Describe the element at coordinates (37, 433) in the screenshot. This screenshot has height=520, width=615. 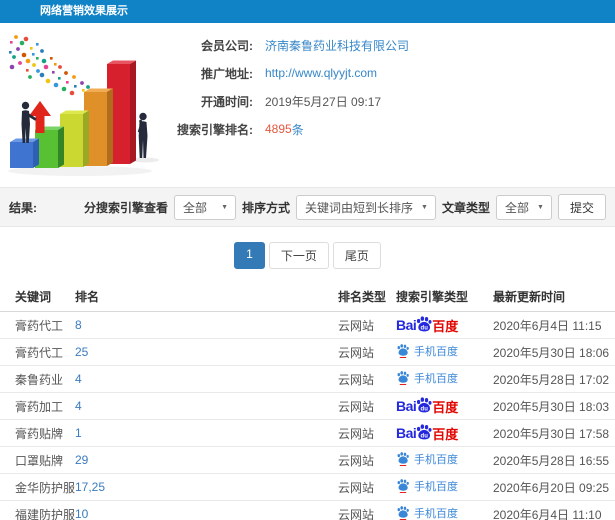
I see `keyword-cell: 膏药贴牌` at that location.